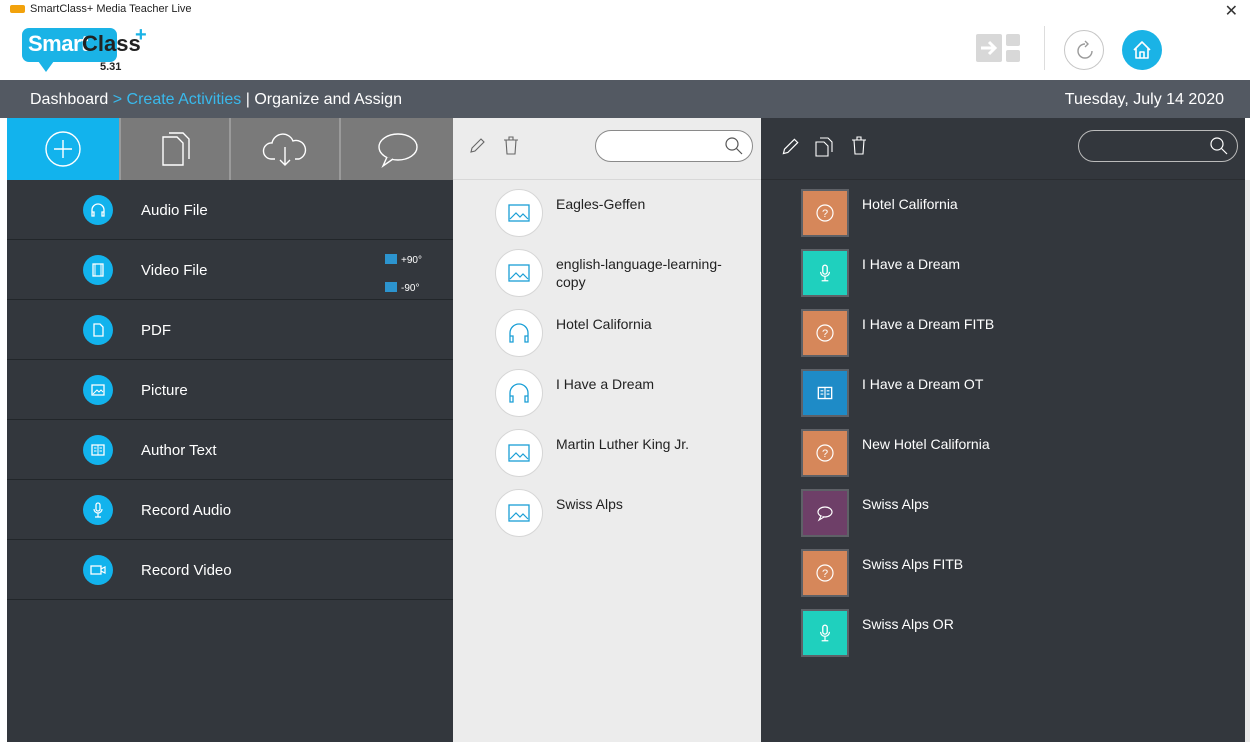  I want to click on home-icon, so click(1142, 50).